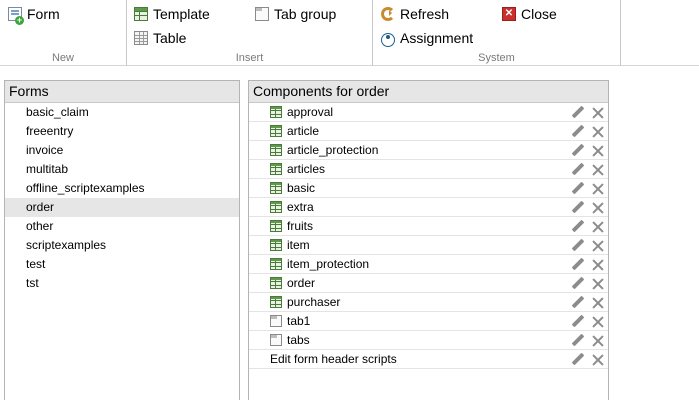  Describe the element at coordinates (122, 226) in the screenshot. I see `form-list-item: other` at that location.